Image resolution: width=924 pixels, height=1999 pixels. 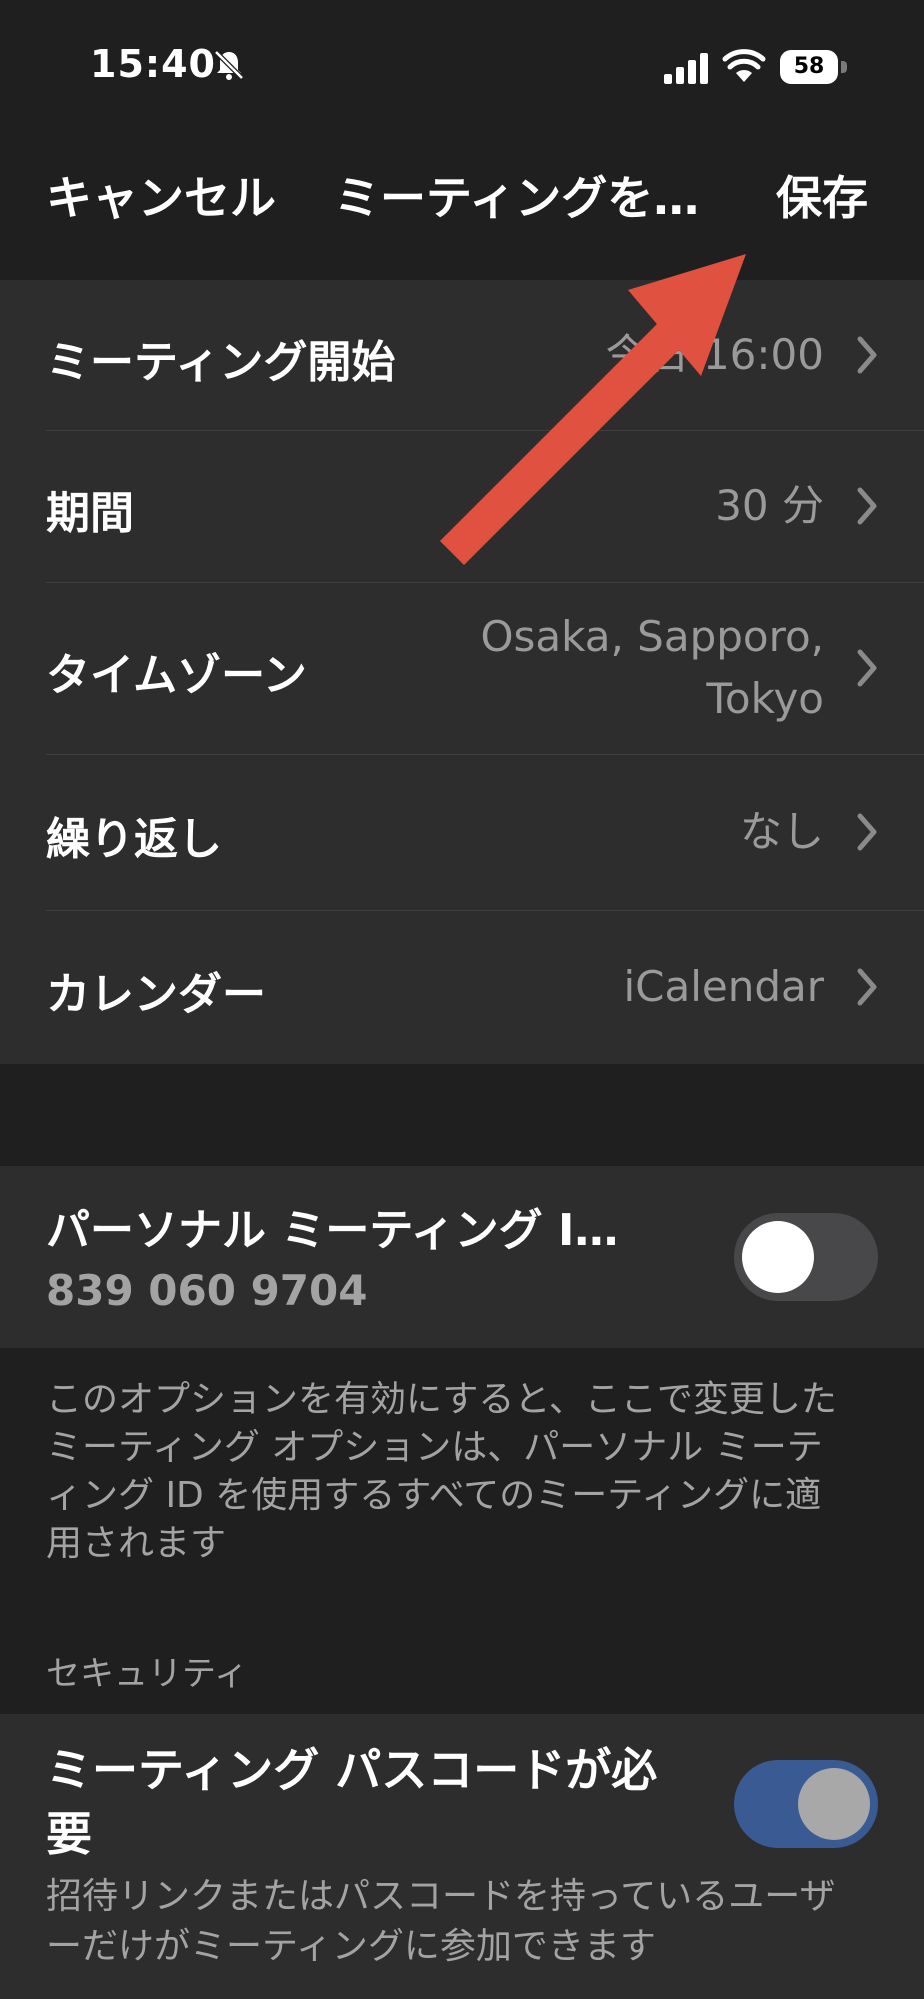 I want to click on battery-icon: 58, so click(x=814, y=68).